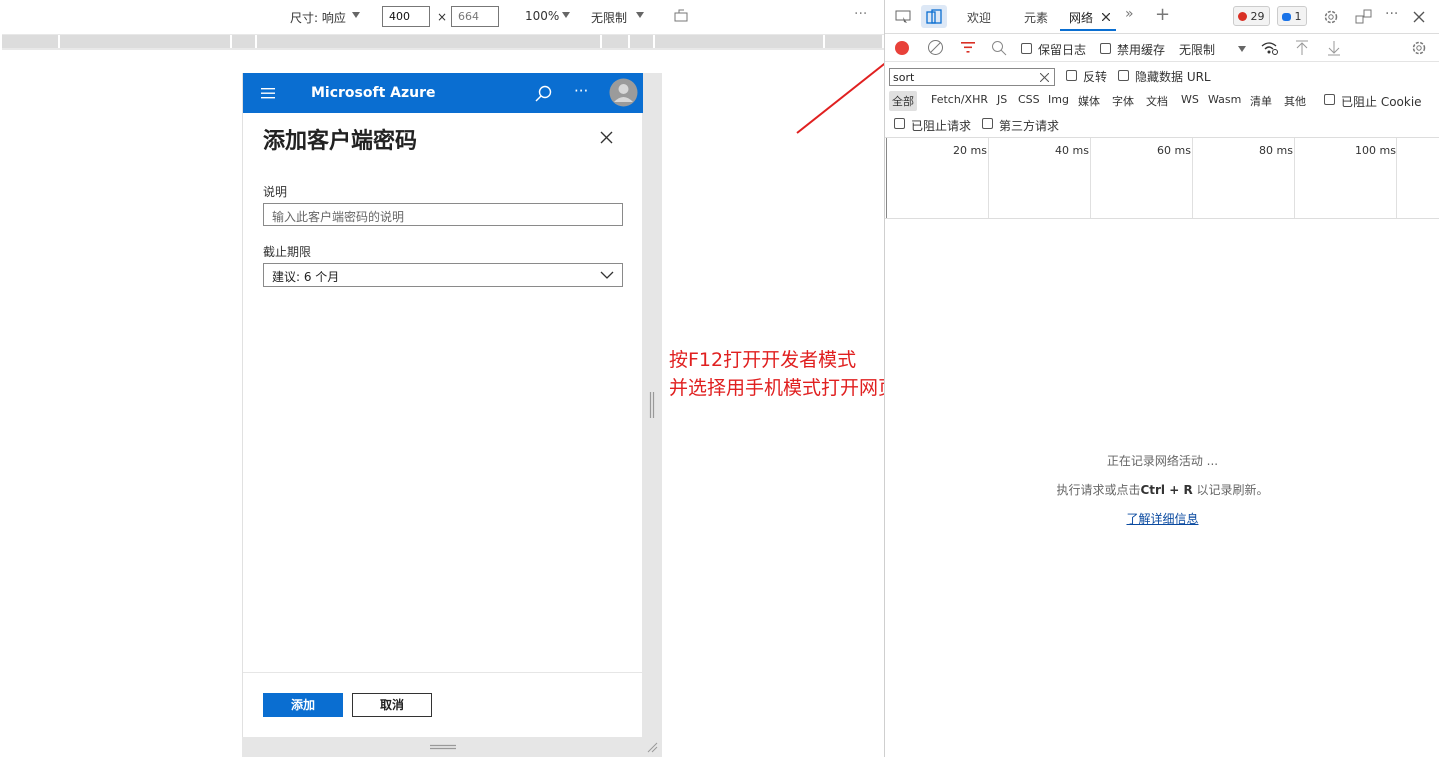 The height and width of the screenshot is (757, 1439). Describe the element at coordinates (623, 92) in the screenshot. I see `avatar` at that location.